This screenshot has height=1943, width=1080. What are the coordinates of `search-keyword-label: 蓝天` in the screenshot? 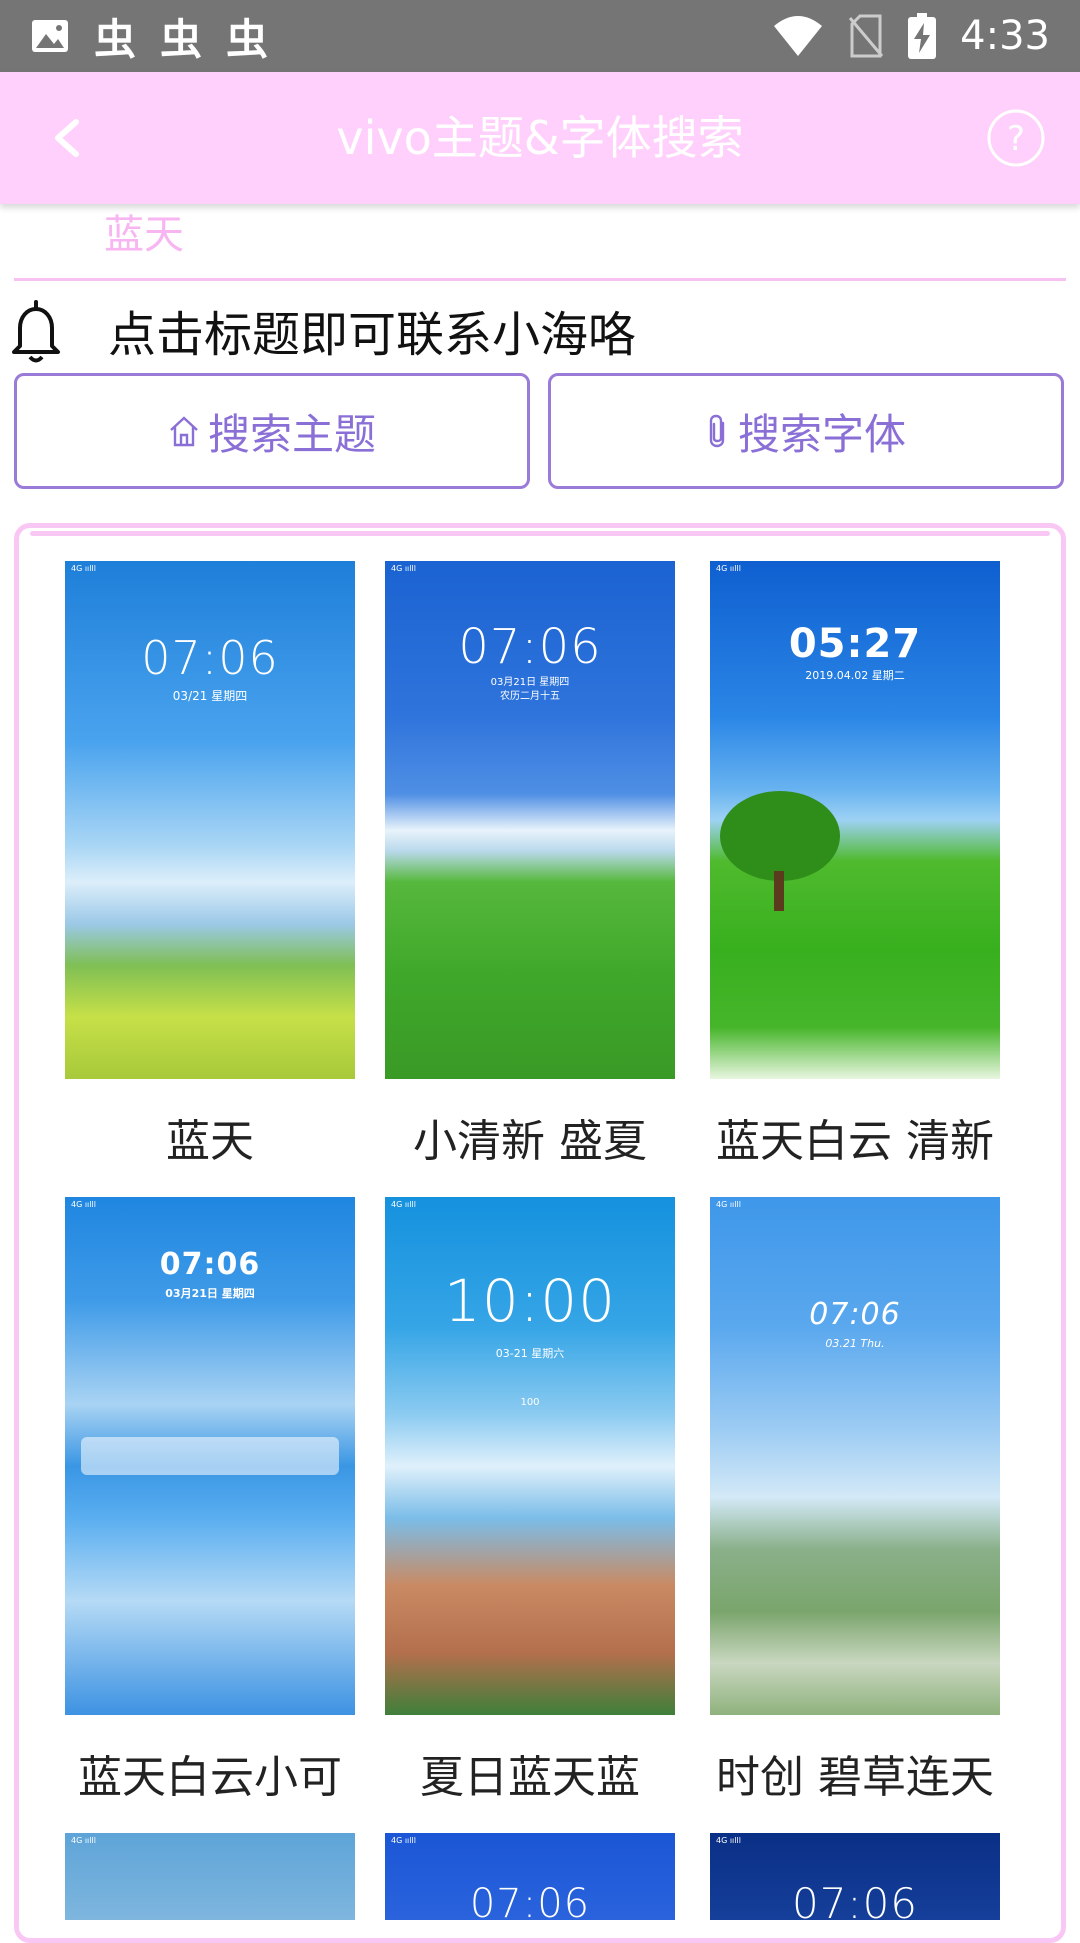 It's located at (144, 235).